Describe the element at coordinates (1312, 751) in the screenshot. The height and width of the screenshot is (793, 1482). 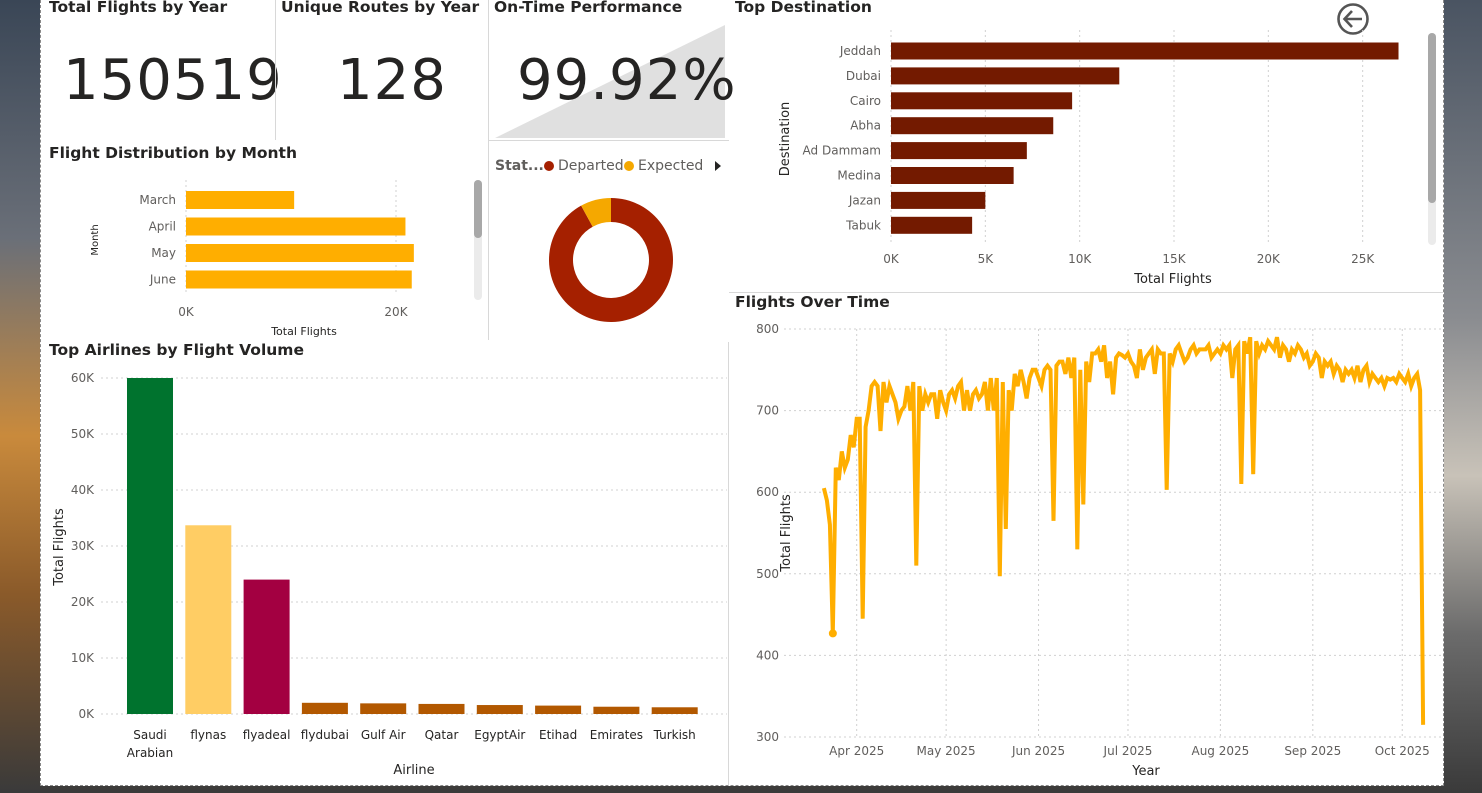
I see `time-x-tick-label: Sep 2025` at that location.